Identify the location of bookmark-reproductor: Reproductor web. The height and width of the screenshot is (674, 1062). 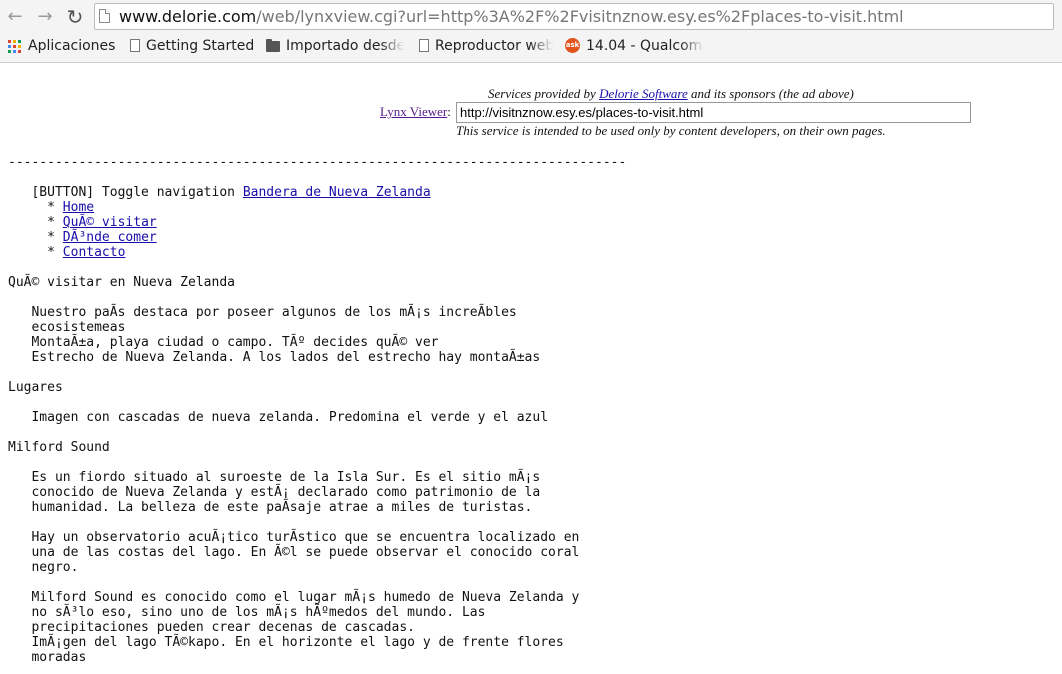
(486, 46).